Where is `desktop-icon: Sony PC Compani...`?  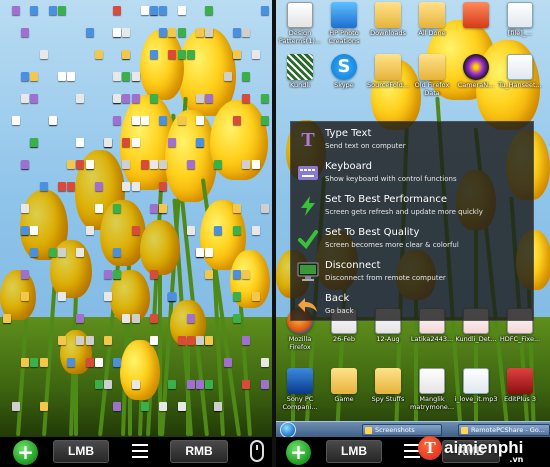 desktop-icon: Sony PC Compani... is located at coordinates (300, 389).